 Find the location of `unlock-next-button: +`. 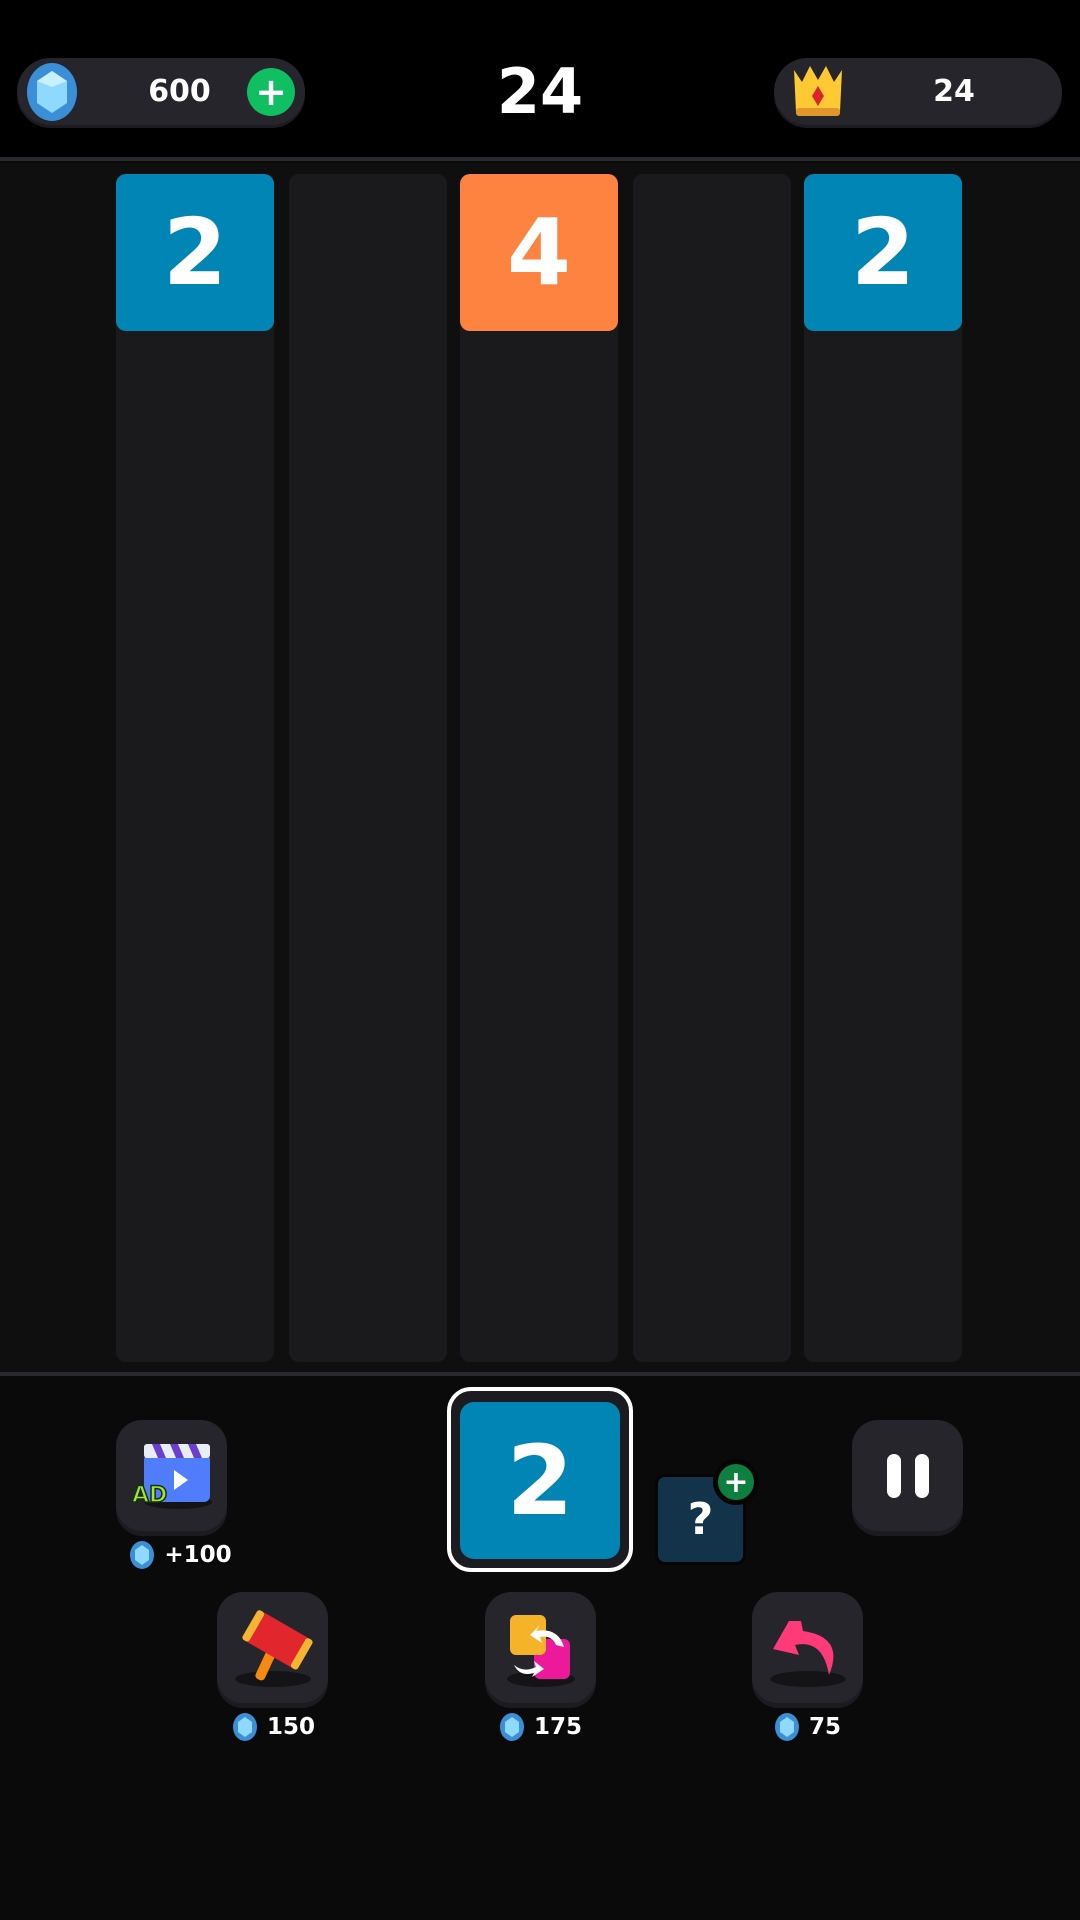

unlock-next-button: + is located at coordinates (736, 1482).